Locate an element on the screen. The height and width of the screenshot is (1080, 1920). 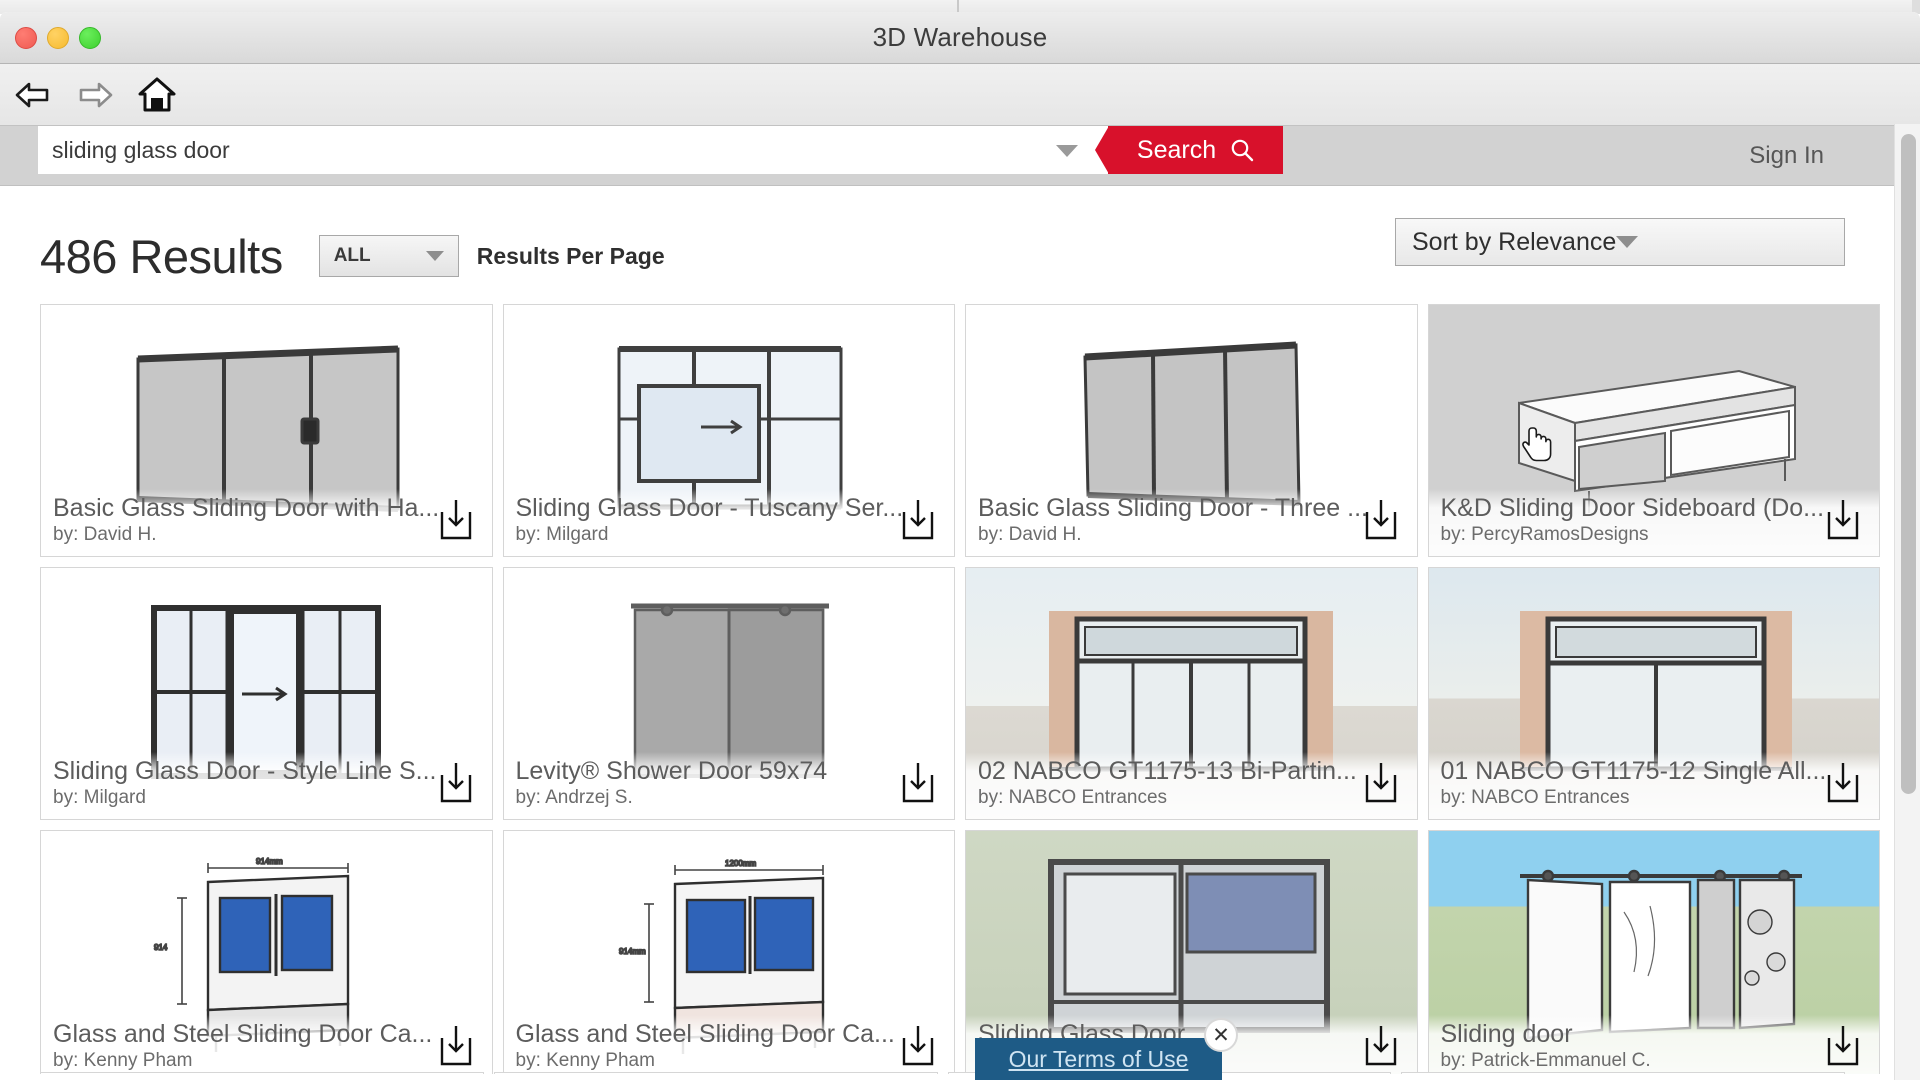
results-count: 486 Results is located at coordinates (161, 256).